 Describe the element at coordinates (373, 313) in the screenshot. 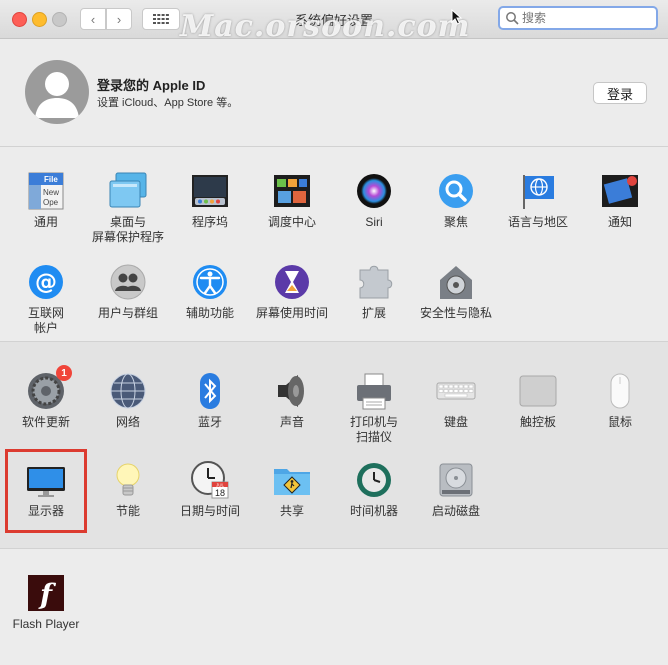

I see `pane-label: 扩展` at that location.